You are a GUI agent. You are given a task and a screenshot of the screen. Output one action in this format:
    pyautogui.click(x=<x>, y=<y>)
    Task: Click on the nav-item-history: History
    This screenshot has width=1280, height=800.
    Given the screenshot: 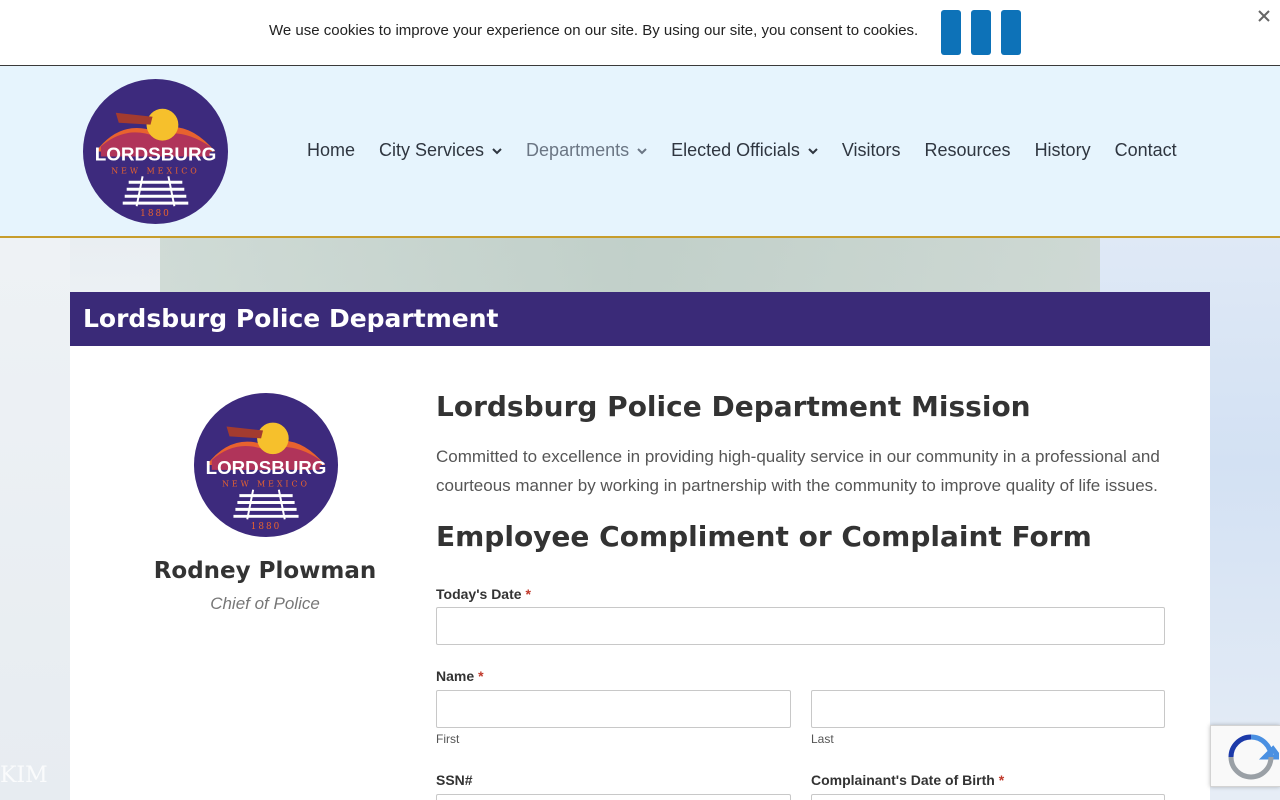 What is the action you would take?
    pyautogui.click(x=1063, y=150)
    